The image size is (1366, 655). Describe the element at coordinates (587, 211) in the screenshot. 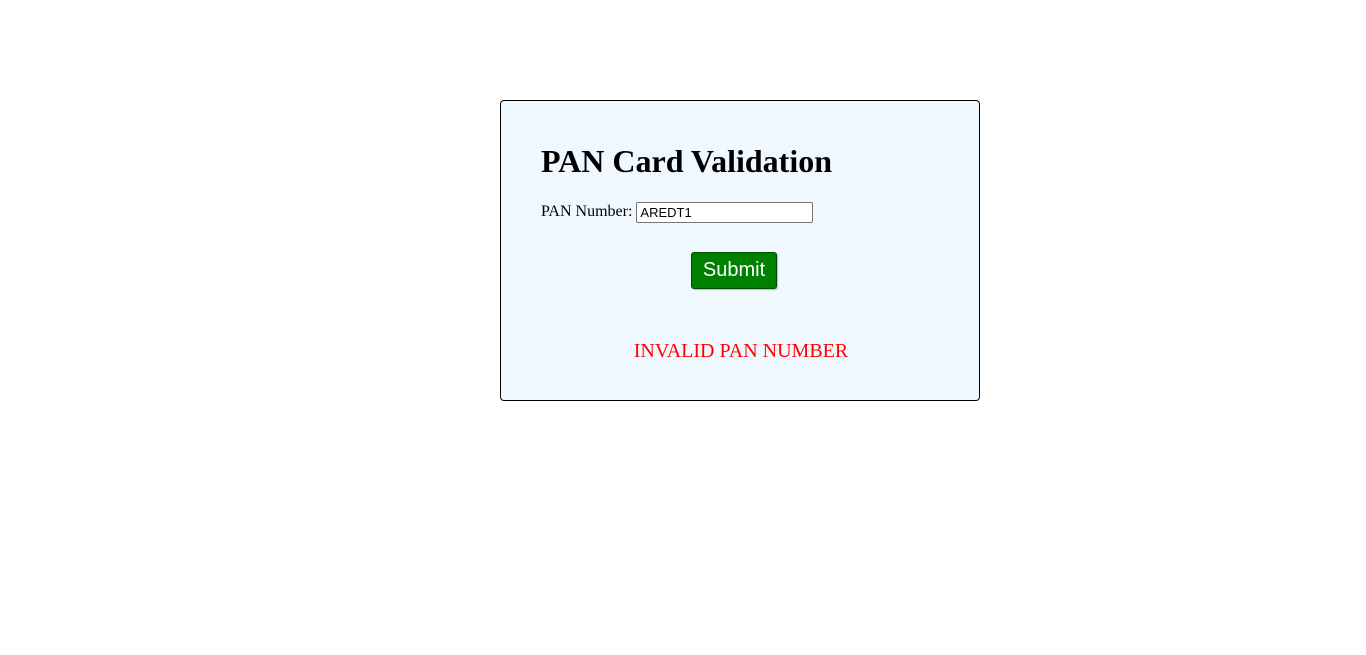

I see `pan-number-label: PAN Number:` at that location.